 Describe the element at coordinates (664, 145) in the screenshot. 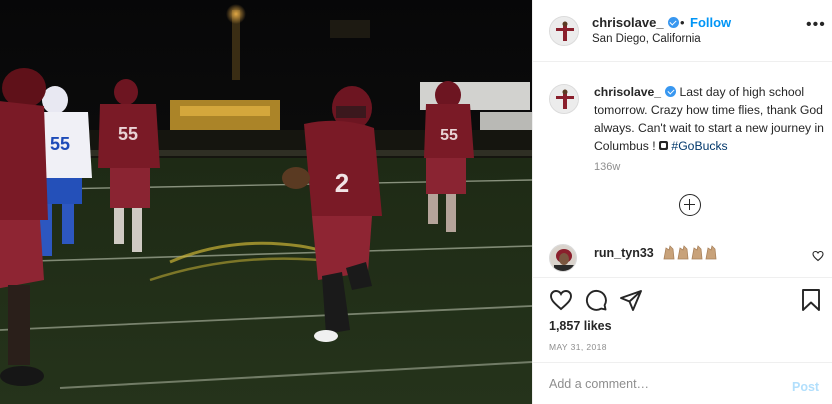

I see `emoji-icon` at that location.